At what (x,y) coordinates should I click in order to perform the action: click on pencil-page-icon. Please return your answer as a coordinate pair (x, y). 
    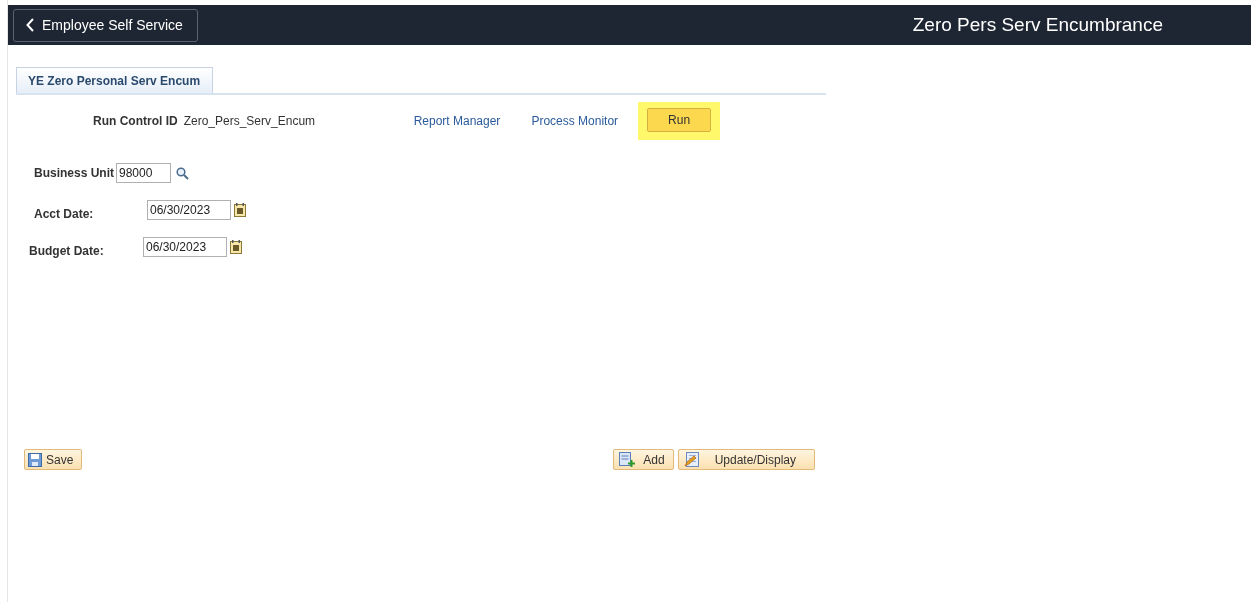
    Looking at the image, I should click on (691, 459).